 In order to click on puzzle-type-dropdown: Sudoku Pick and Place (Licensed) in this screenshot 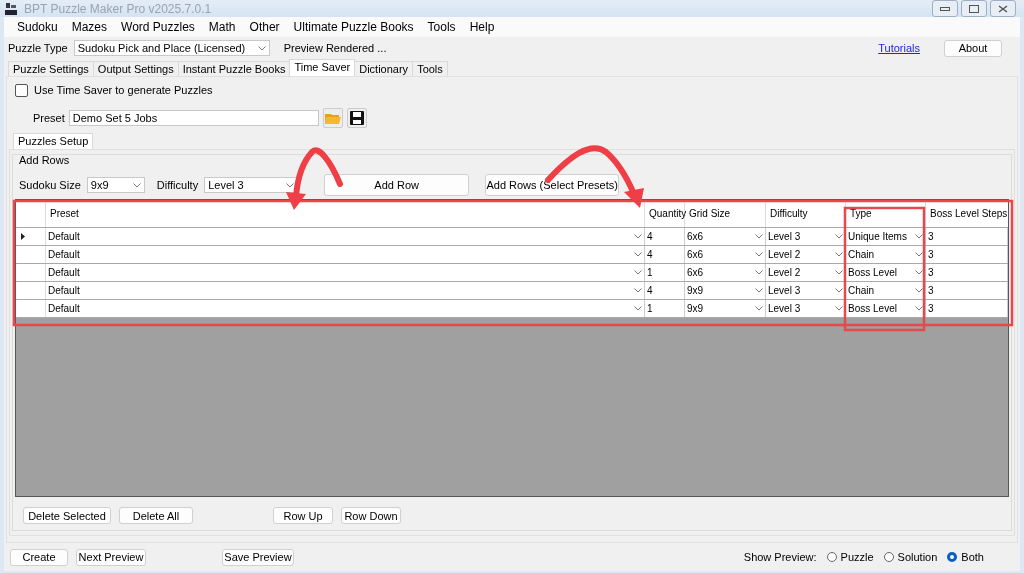, I will do `click(171, 48)`.